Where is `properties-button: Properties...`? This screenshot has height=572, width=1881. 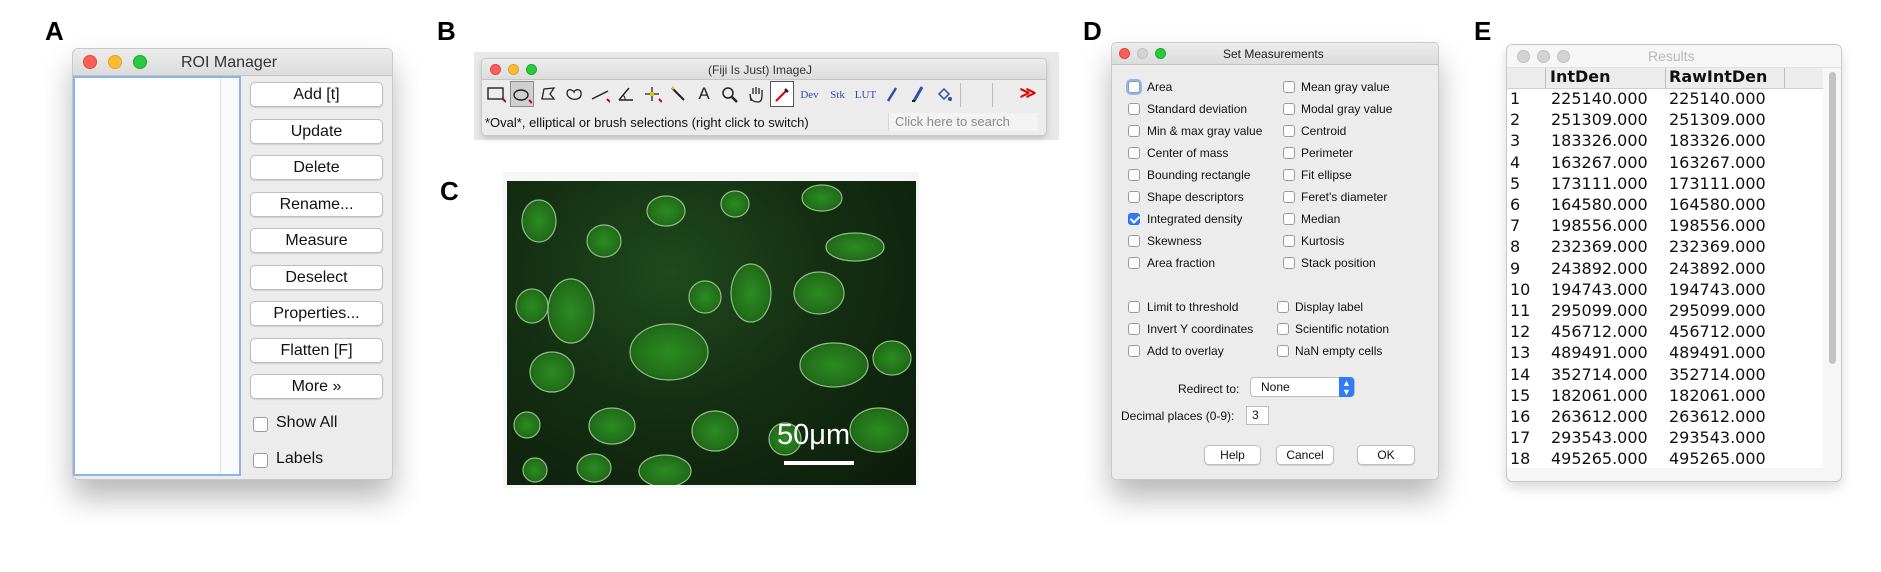 properties-button: Properties... is located at coordinates (316, 313).